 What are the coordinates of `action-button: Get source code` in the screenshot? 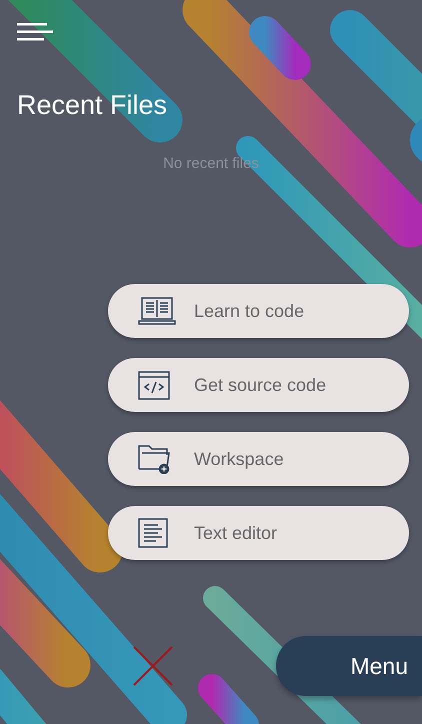 It's located at (258, 385).